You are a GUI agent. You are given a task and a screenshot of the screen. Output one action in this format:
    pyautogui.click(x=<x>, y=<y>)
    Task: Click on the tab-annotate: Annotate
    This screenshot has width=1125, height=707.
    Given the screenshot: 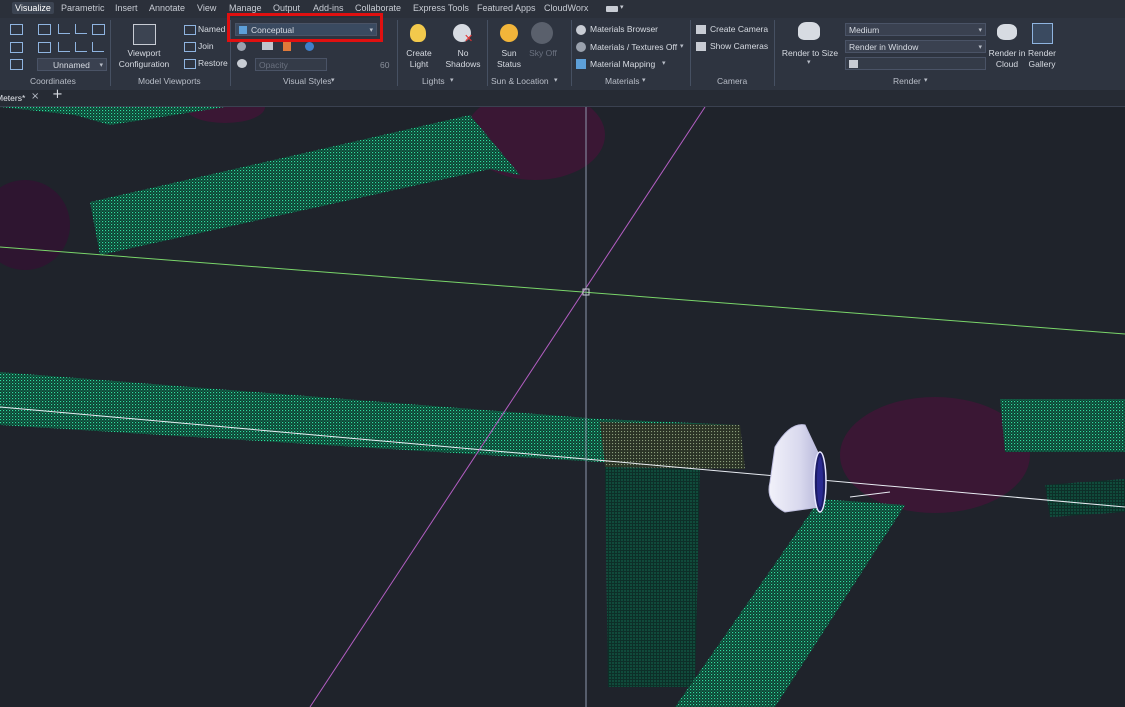 What is the action you would take?
    pyautogui.click(x=167, y=8)
    